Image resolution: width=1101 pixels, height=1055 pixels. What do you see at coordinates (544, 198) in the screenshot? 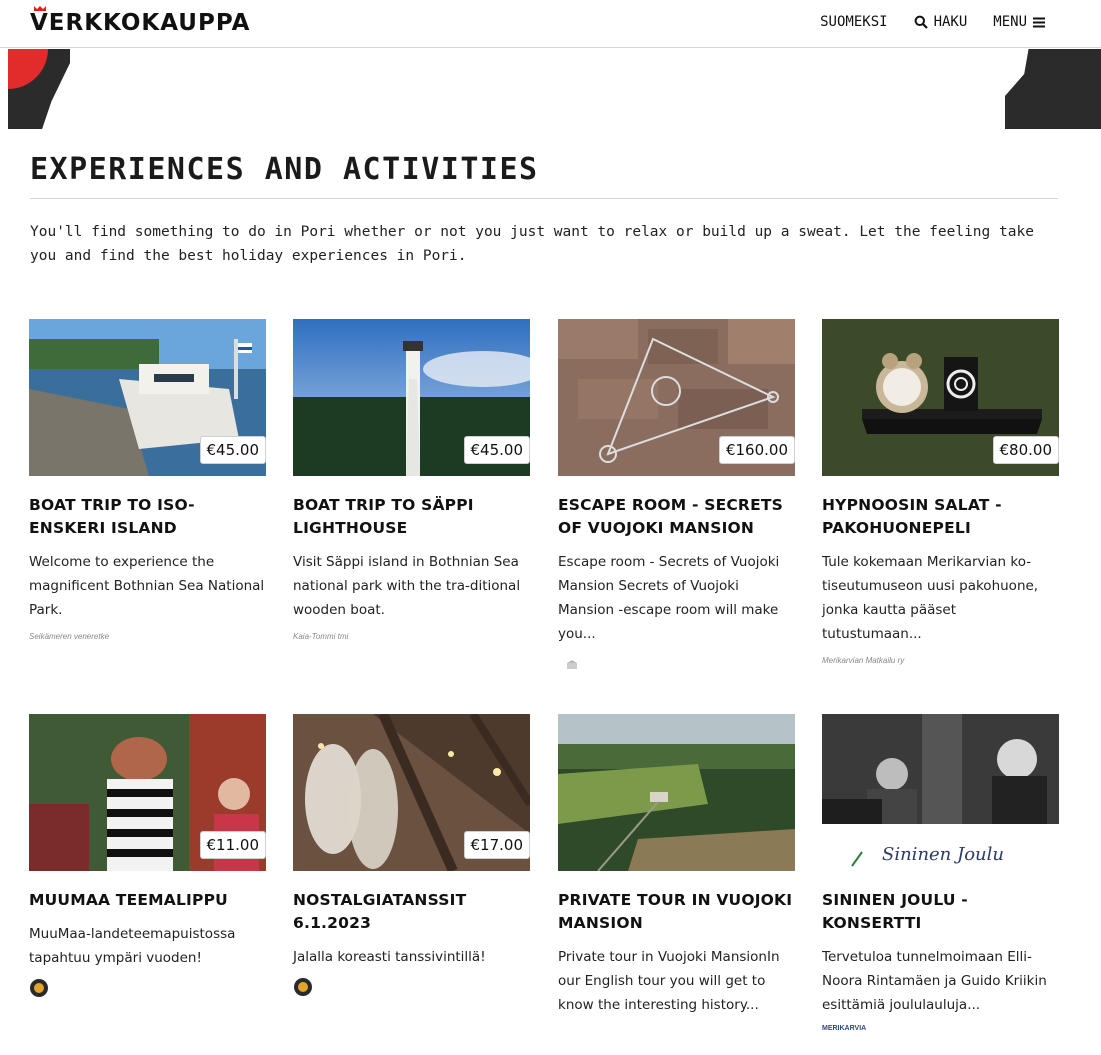
I see `title-divider` at bounding box center [544, 198].